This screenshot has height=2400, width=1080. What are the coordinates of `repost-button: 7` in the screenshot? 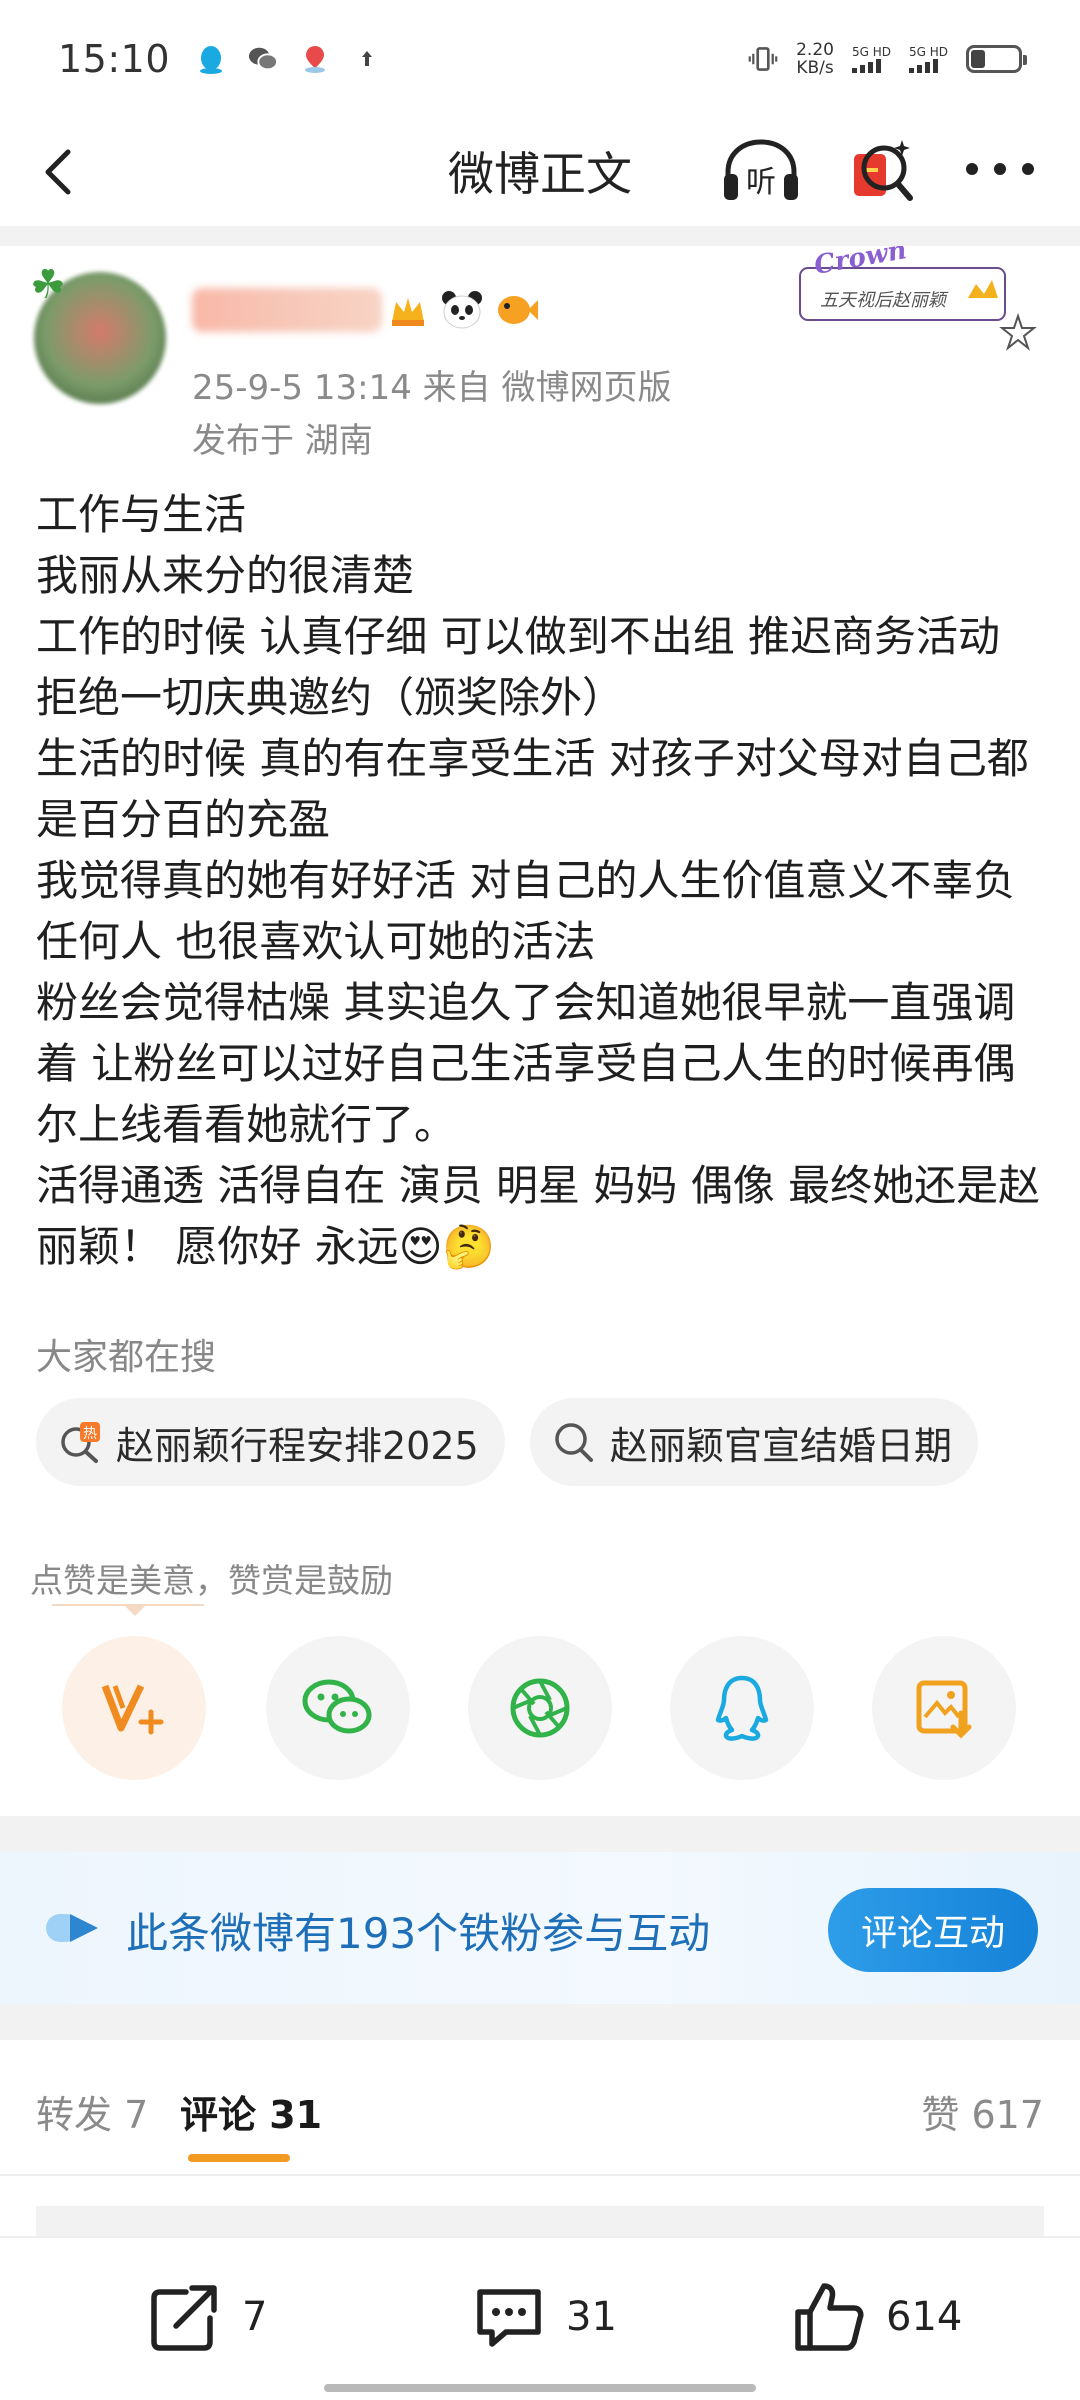 It's located at (206, 2317).